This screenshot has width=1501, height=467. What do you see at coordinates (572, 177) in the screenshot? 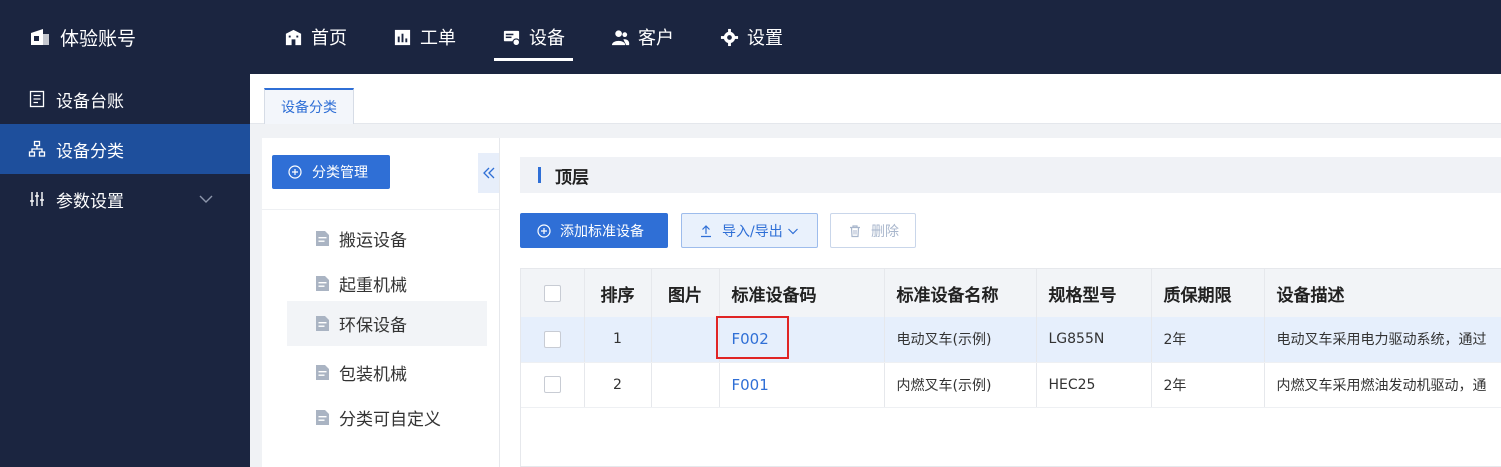
I see `breadcrumb-label: 顶层` at bounding box center [572, 177].